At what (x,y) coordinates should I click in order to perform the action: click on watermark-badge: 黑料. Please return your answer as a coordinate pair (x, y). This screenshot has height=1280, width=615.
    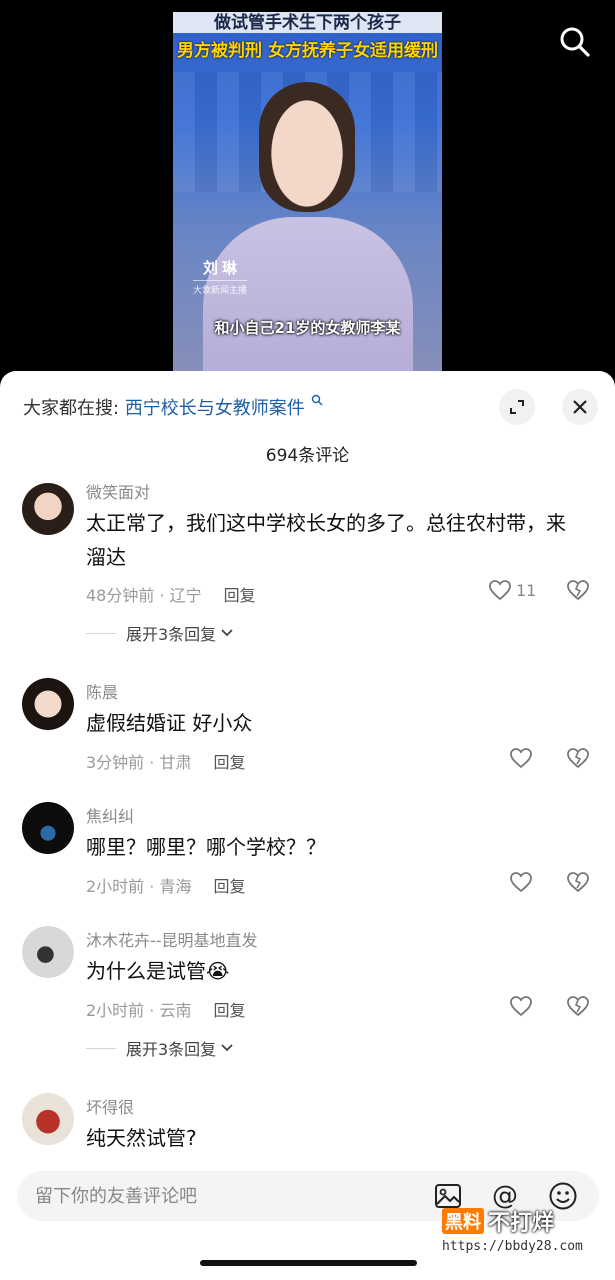
    Looking at the image, I should click on (463, 1221).